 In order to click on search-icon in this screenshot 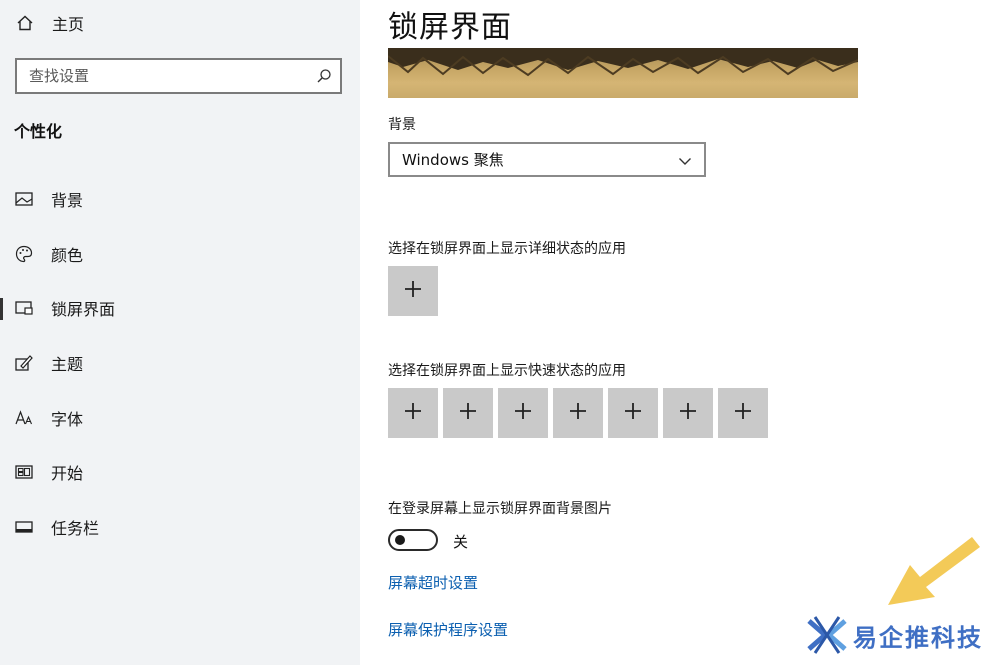, I will do `click(324, 76)`.